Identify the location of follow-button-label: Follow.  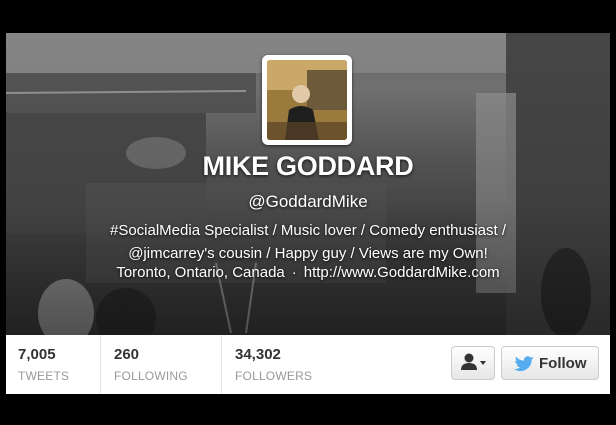
(563, 363).